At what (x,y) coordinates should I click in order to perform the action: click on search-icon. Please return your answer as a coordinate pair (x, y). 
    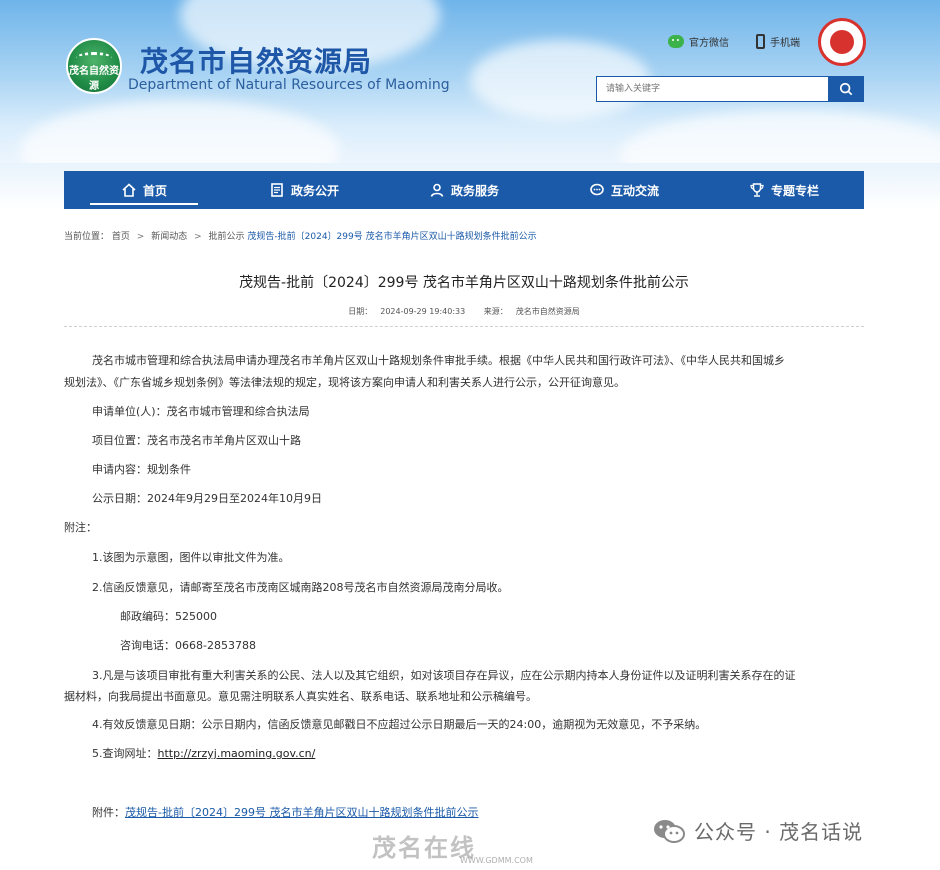
    Looking at the image, I should click on (846, 89).